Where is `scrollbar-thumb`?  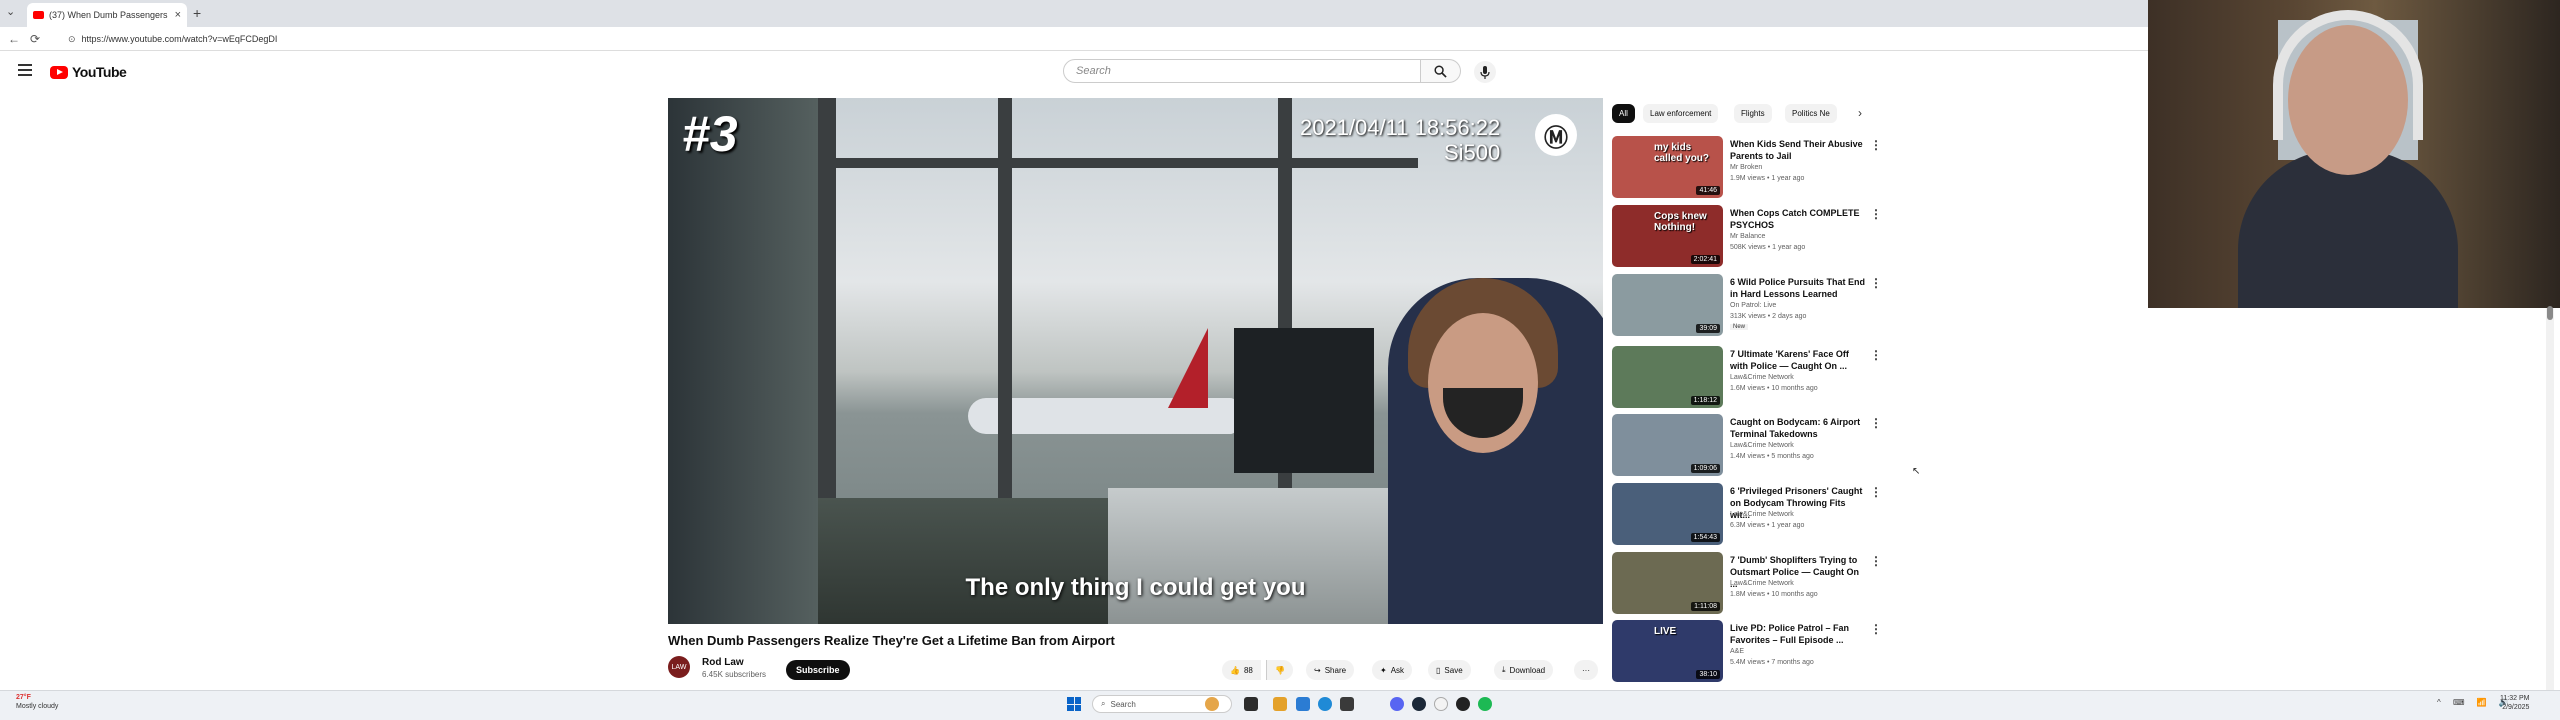 scrollbar-thumb is located at coordinates (2550, 313).